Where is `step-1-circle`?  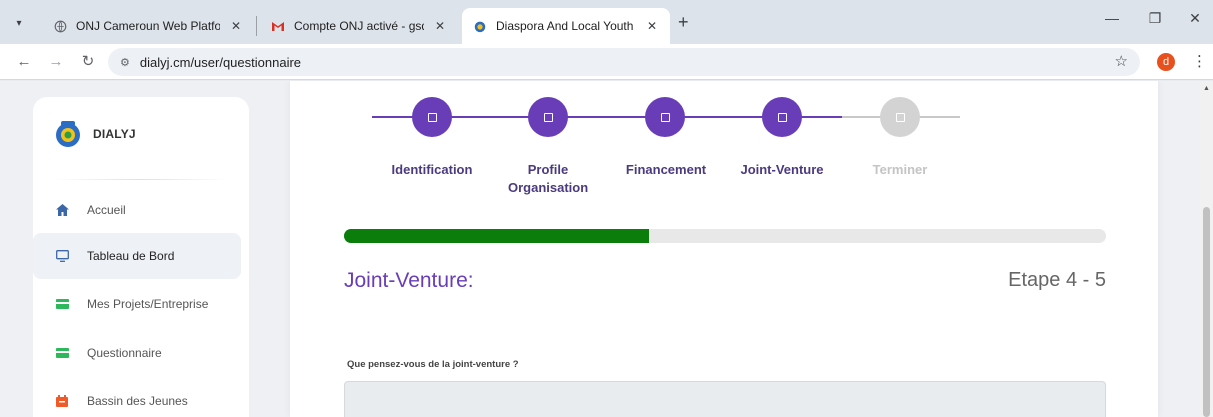
step-1-circle is located at coordinates (432, 117).